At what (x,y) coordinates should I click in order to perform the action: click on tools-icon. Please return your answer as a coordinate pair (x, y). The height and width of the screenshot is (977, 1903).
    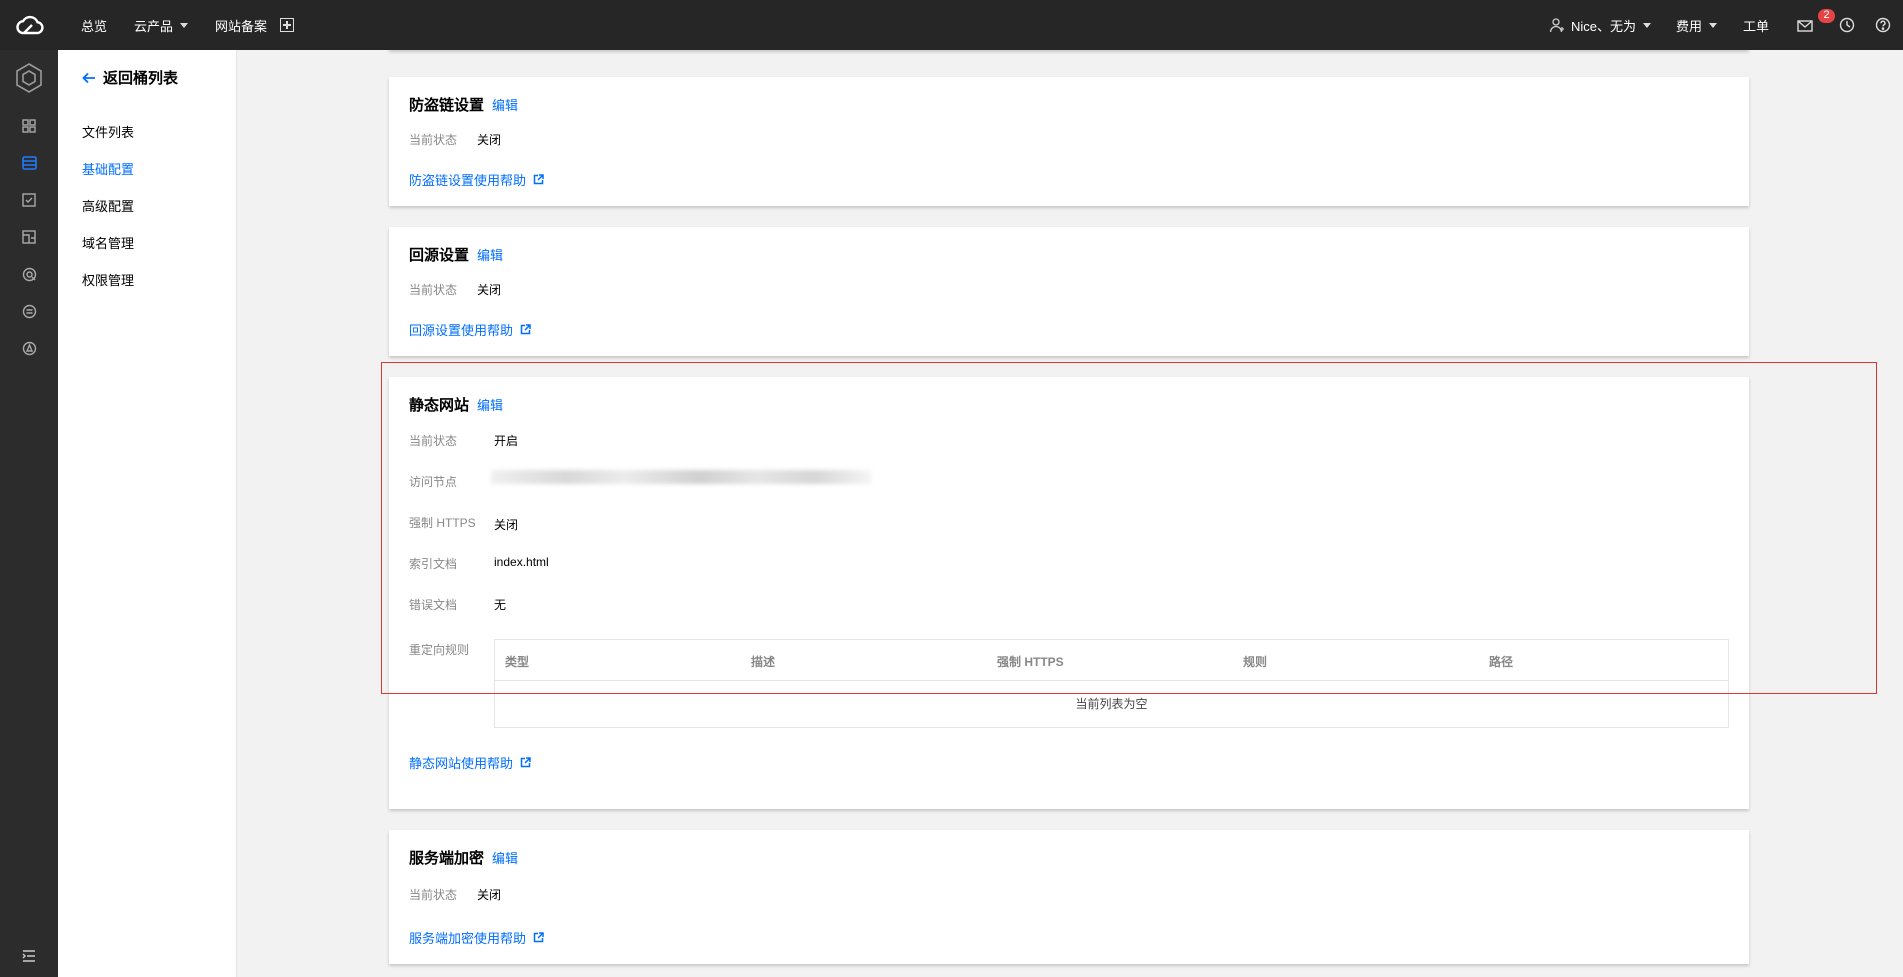
    Looking at the image, I should click on (29, 348).